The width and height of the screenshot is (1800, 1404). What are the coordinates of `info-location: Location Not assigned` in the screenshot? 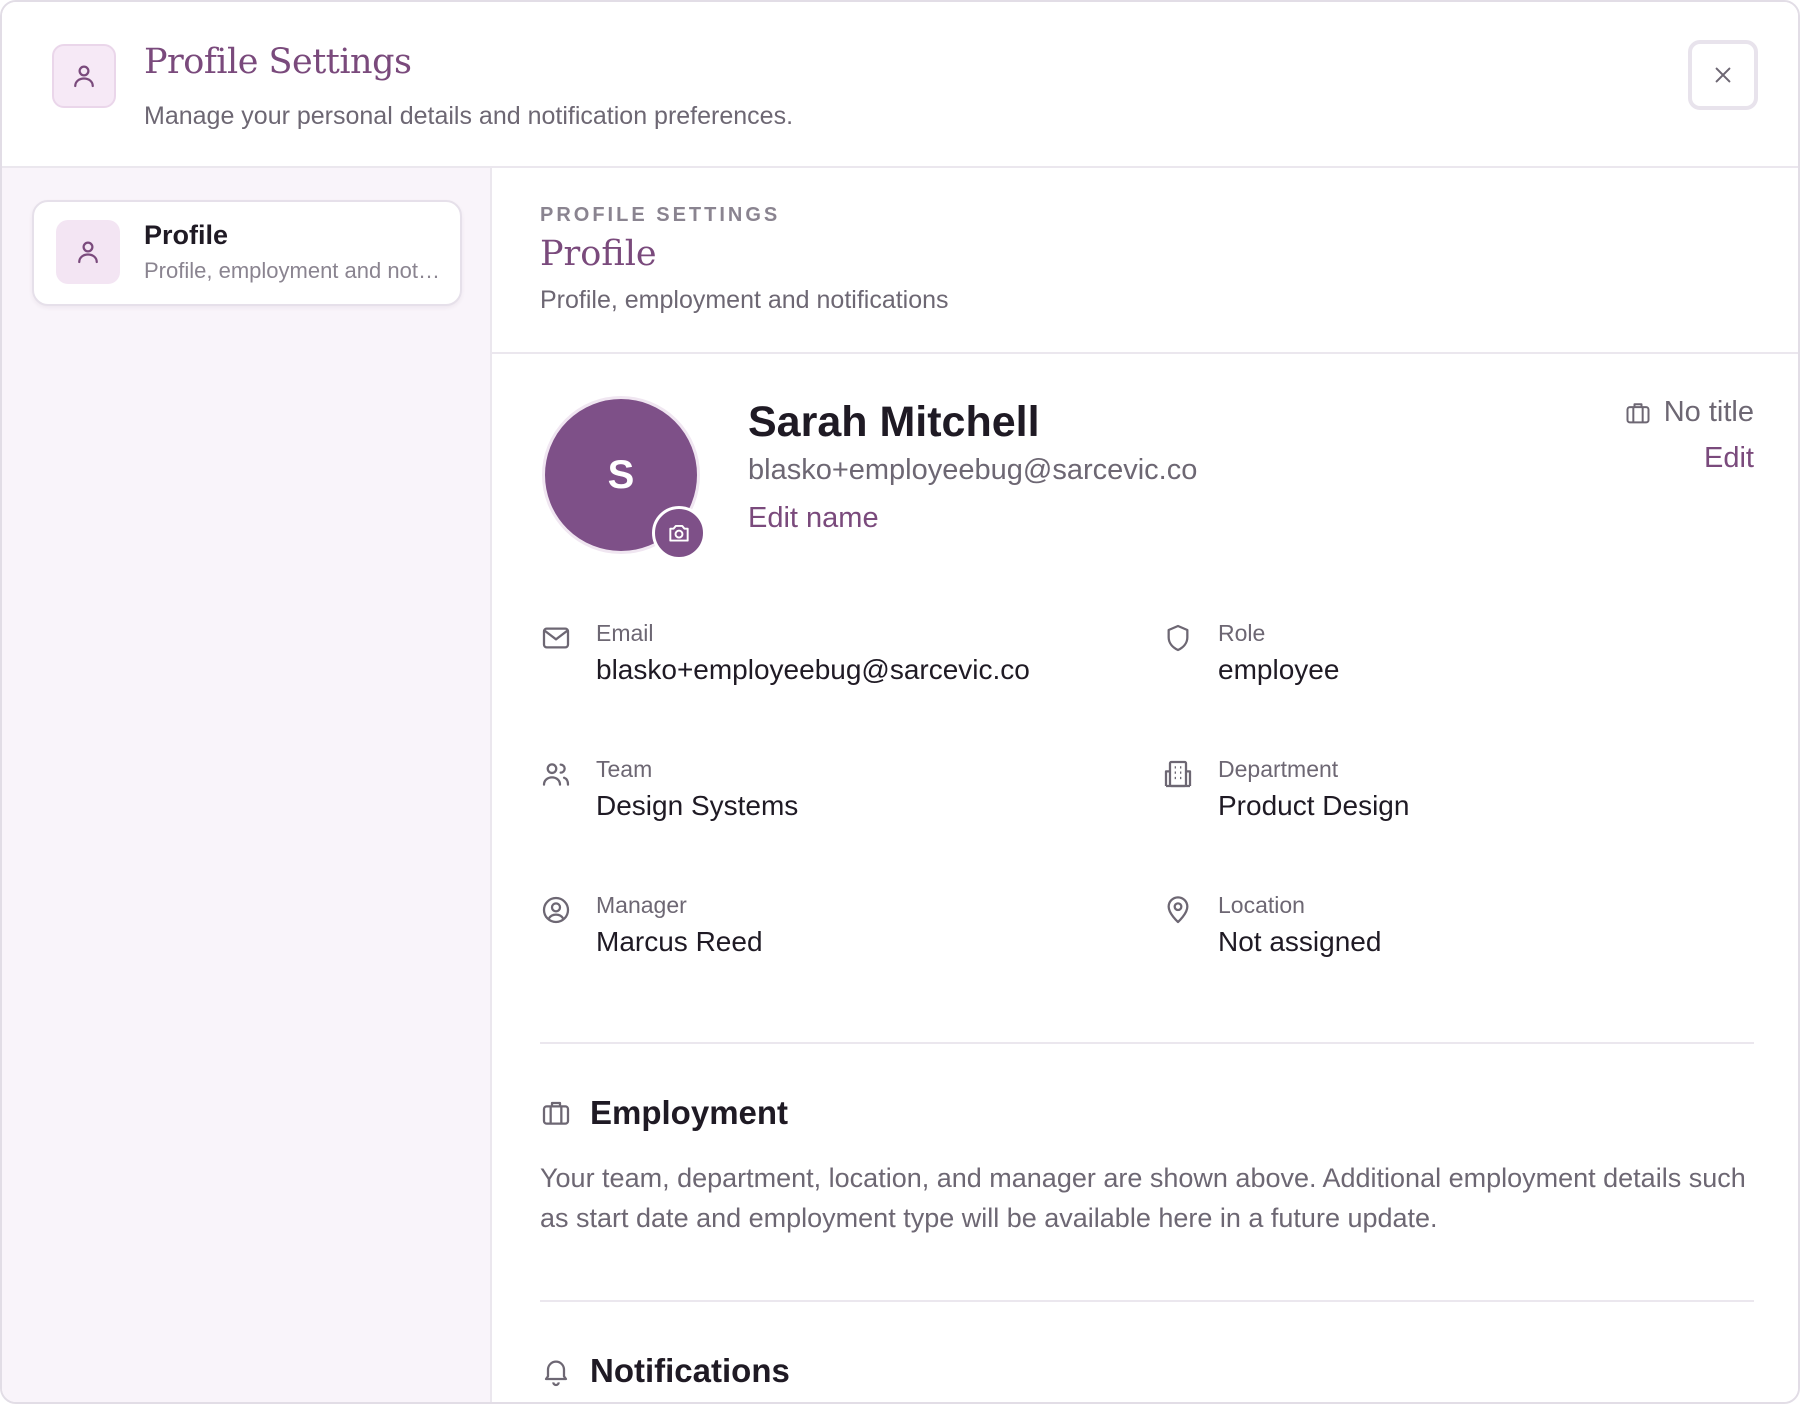 It's located at (1442, 933).